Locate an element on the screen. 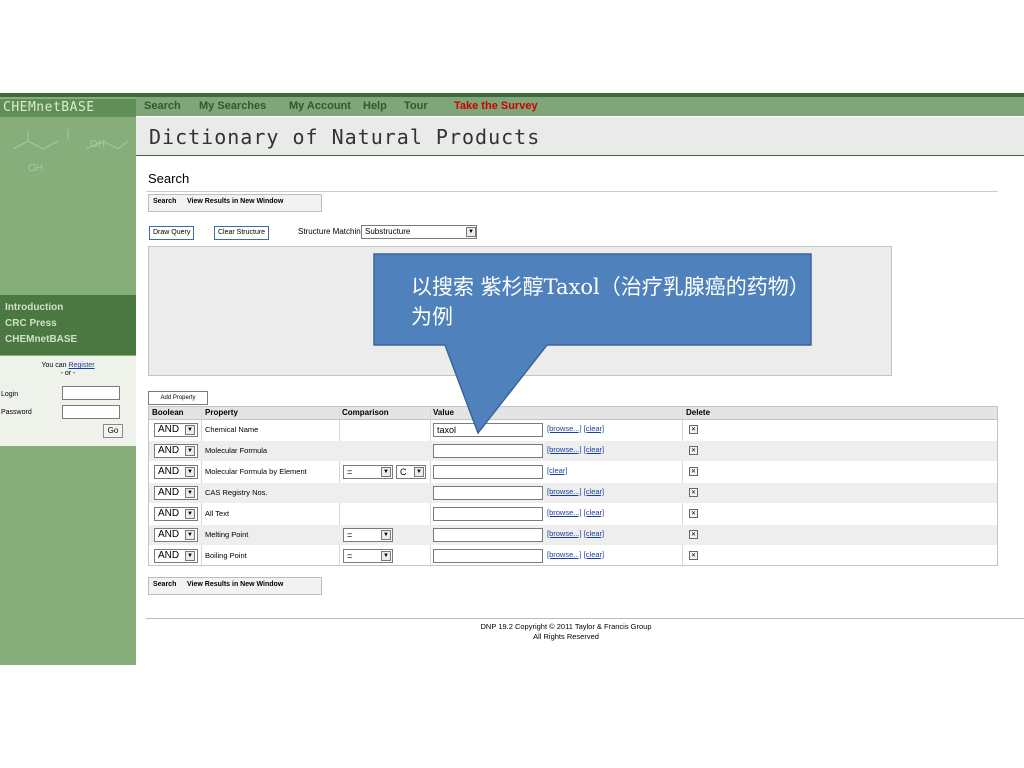 The height and width of the screenshot is (768, 1024). table-row: AND ▼ All Text [browse...] [clear] ✕ is located at coordinates (573, 514).